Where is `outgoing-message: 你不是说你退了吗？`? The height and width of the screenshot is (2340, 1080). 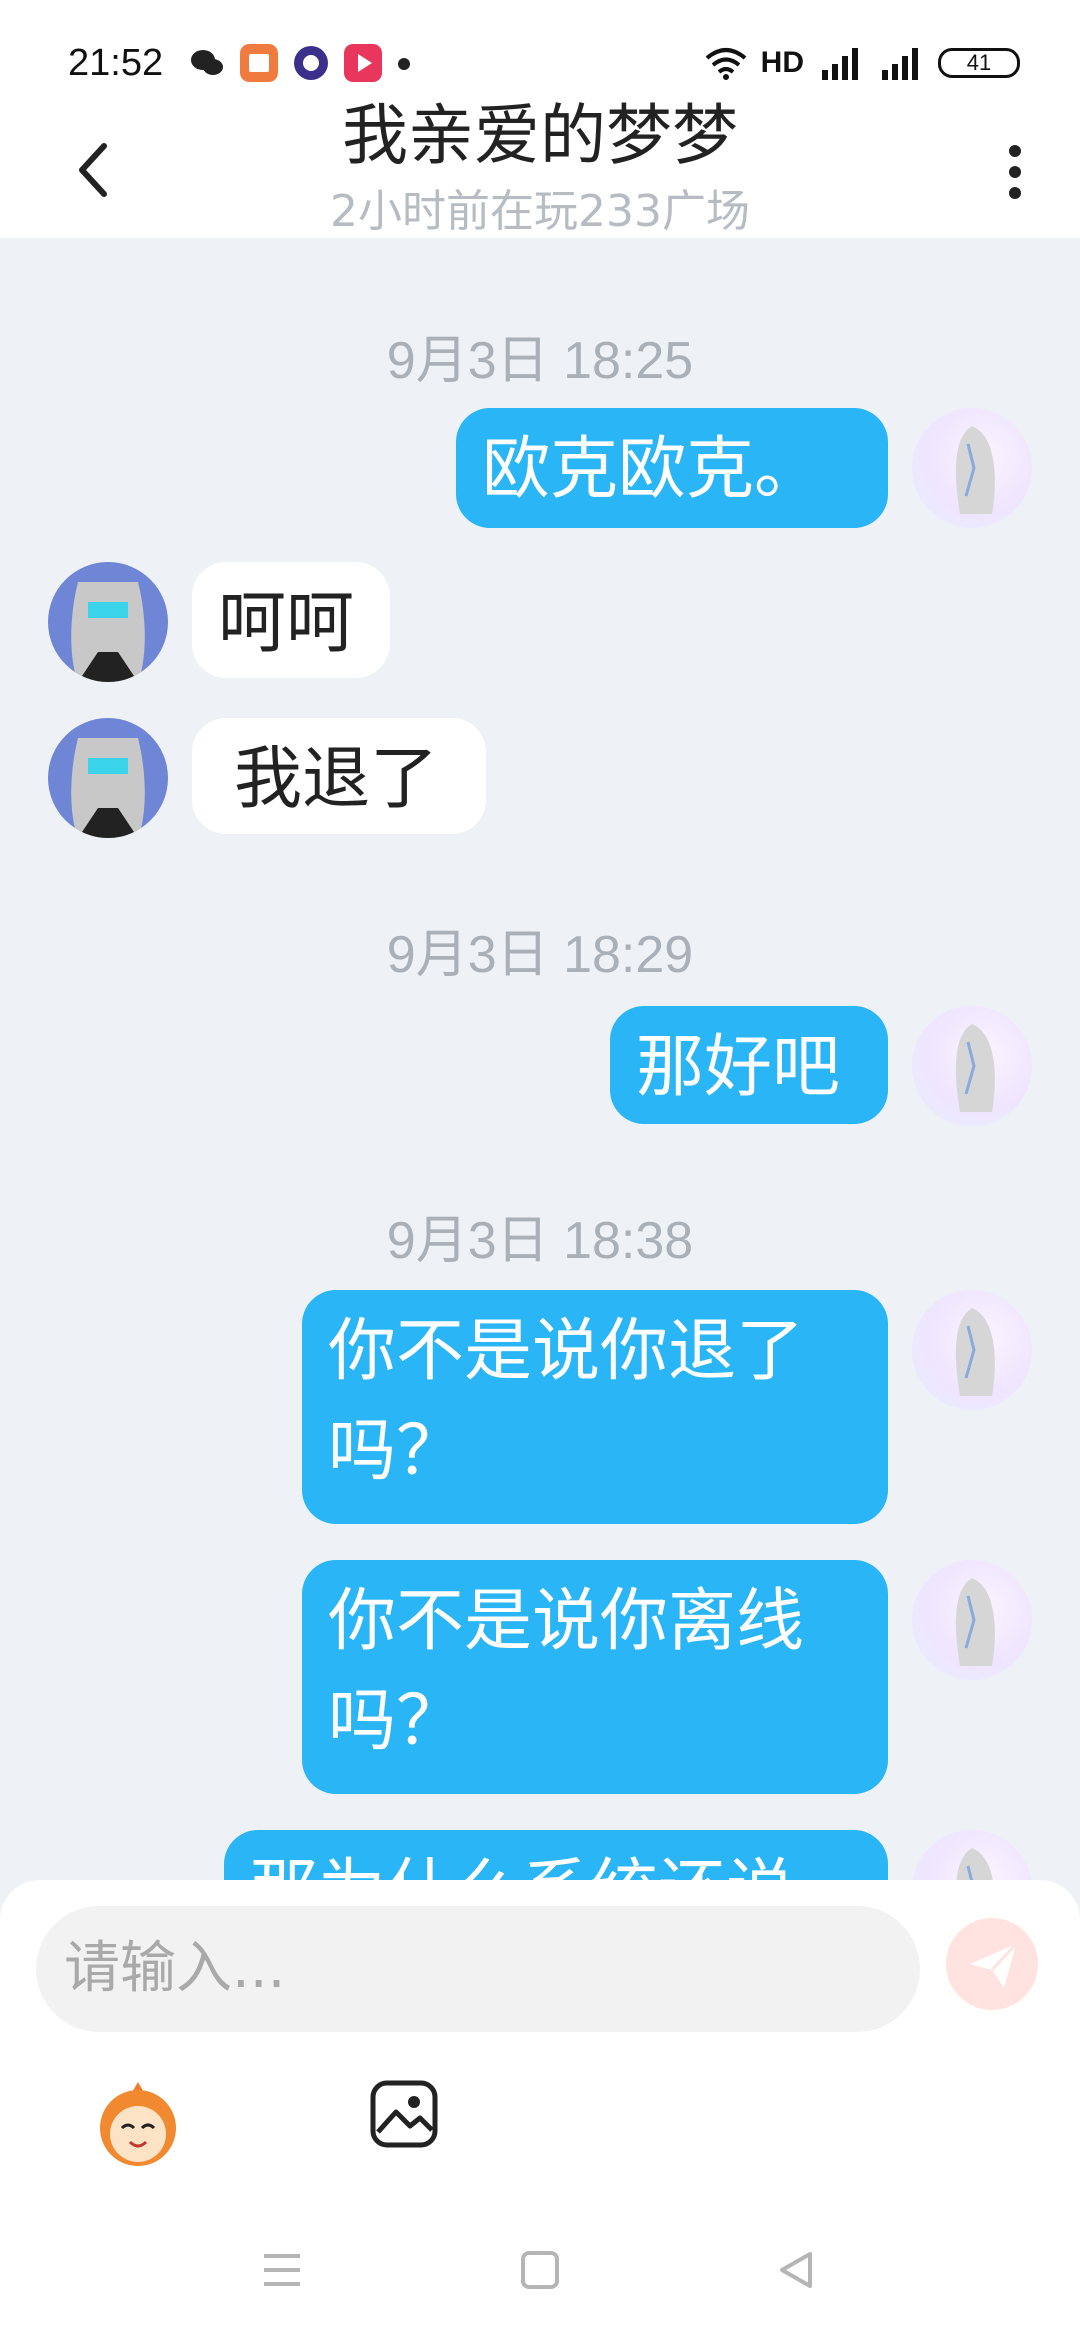 outgoing-message: 你不是说你退了吗？ is located at coordinates (595, 1407).